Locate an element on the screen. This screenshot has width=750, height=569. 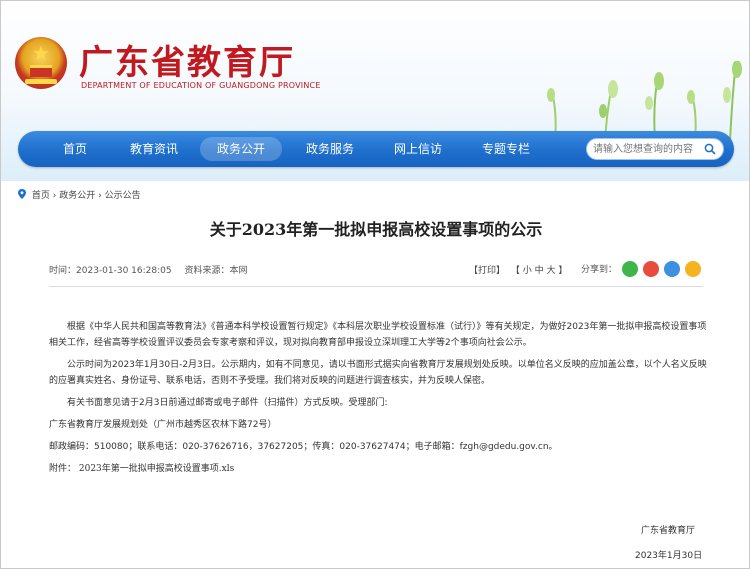
site-title: 广东省教育厅 is located at coordinates (187, 63).